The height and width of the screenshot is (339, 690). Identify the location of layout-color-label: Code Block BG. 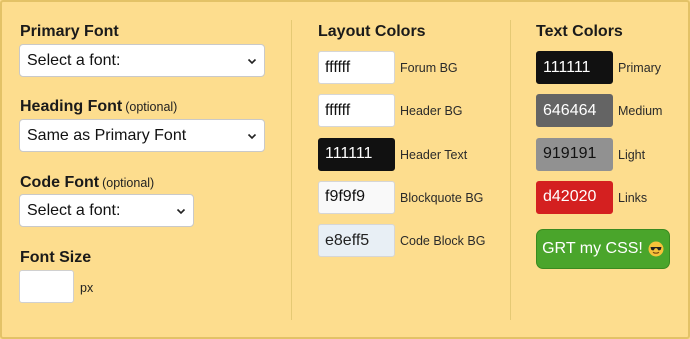
(443, 241).